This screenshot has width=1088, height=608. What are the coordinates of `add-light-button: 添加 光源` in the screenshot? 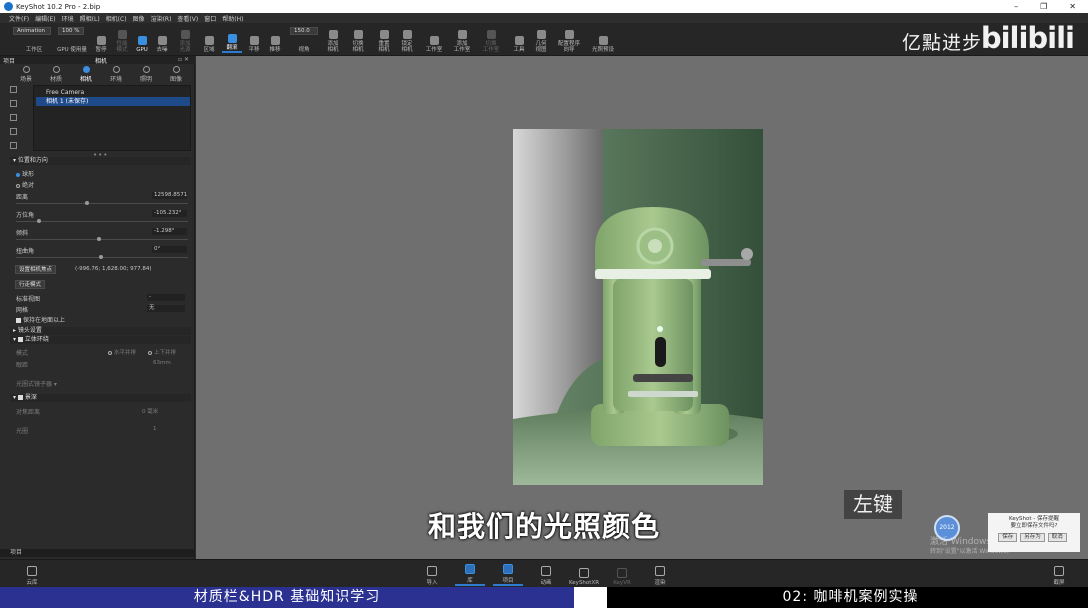 It's located at (185, 39).